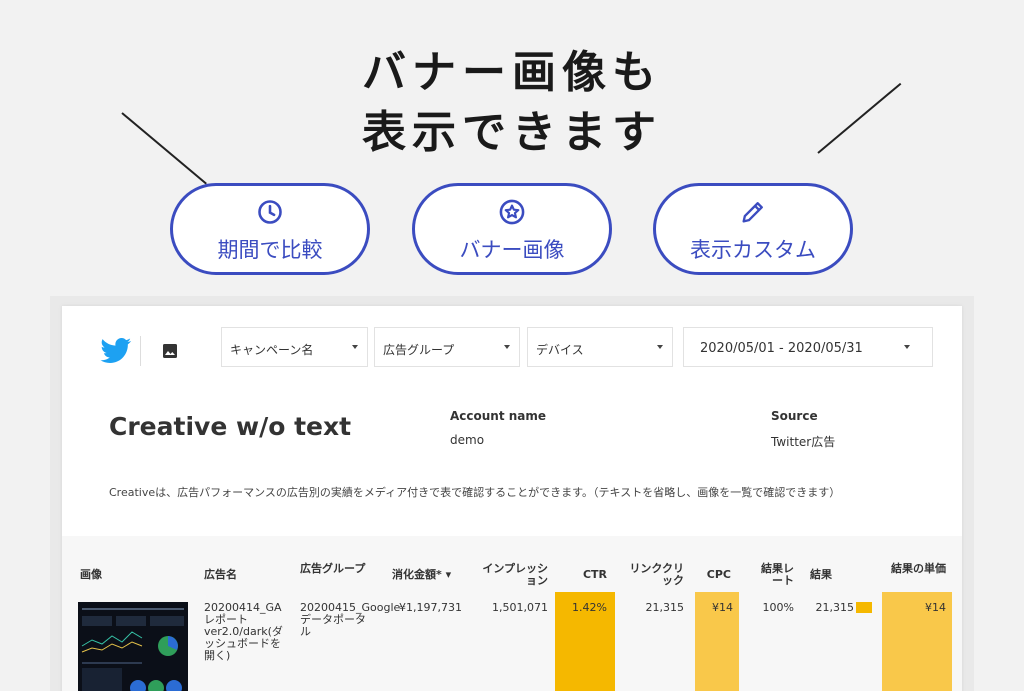 This screenshot has width=1024, height=691. Describe the element at coordinates (560, 350) in the screenshot. I see `dropdown-label: デバイス` at that location.